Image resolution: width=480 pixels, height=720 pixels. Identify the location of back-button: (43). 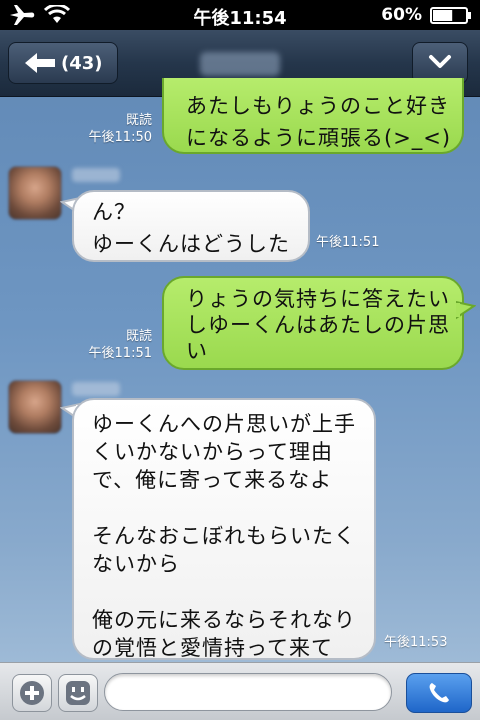
(63, 63).